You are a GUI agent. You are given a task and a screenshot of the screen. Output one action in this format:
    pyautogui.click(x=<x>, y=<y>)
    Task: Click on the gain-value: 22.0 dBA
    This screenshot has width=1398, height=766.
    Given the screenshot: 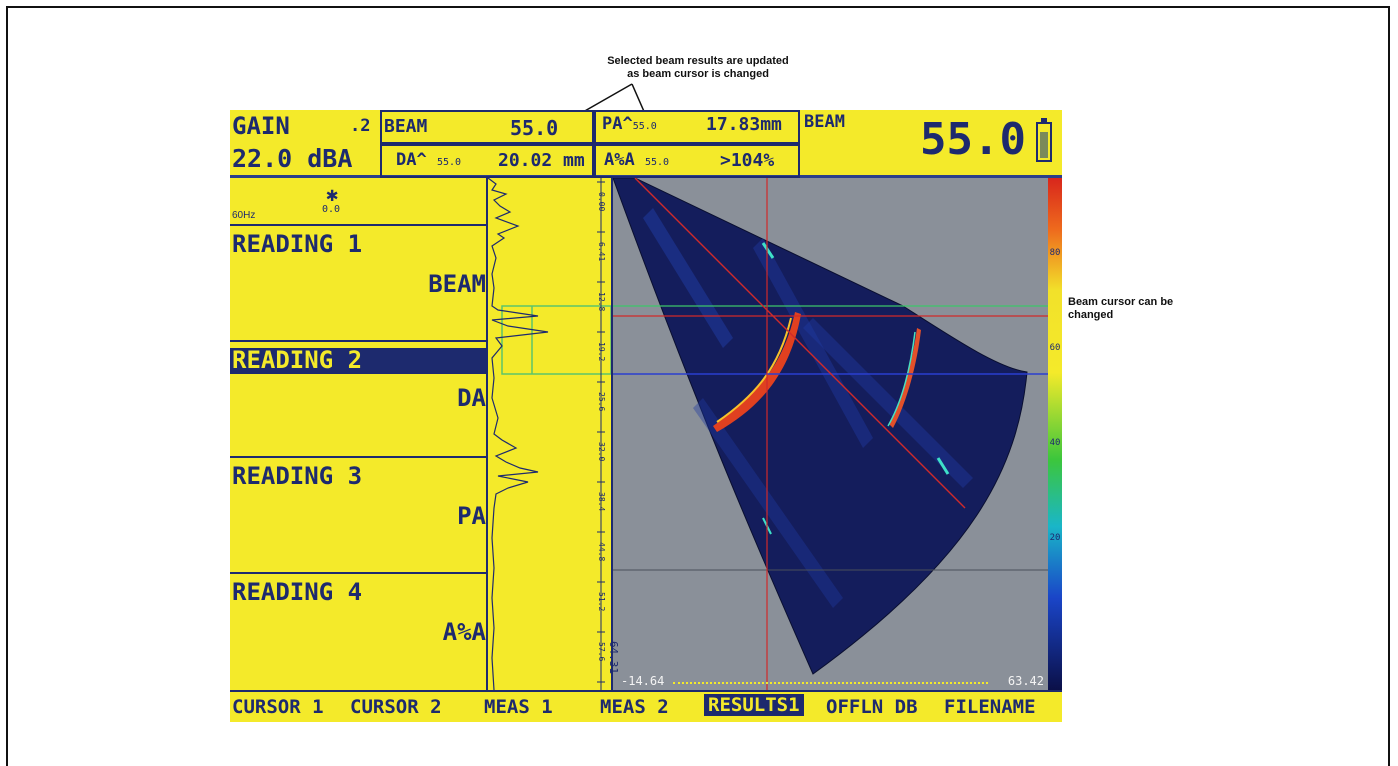 What is the action you would take?
    pyautogui.click(x=292, y=158)
    